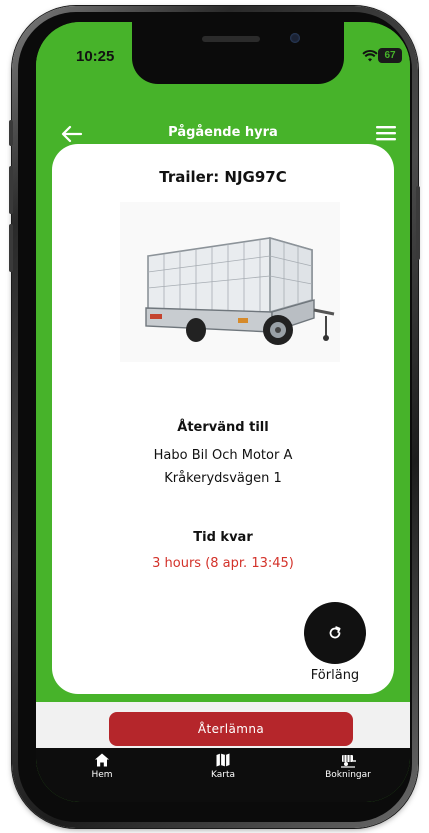 The height and width of the screenshot is (833, 429). I want to click on return-label: Återvänd till, so click(223, 427).